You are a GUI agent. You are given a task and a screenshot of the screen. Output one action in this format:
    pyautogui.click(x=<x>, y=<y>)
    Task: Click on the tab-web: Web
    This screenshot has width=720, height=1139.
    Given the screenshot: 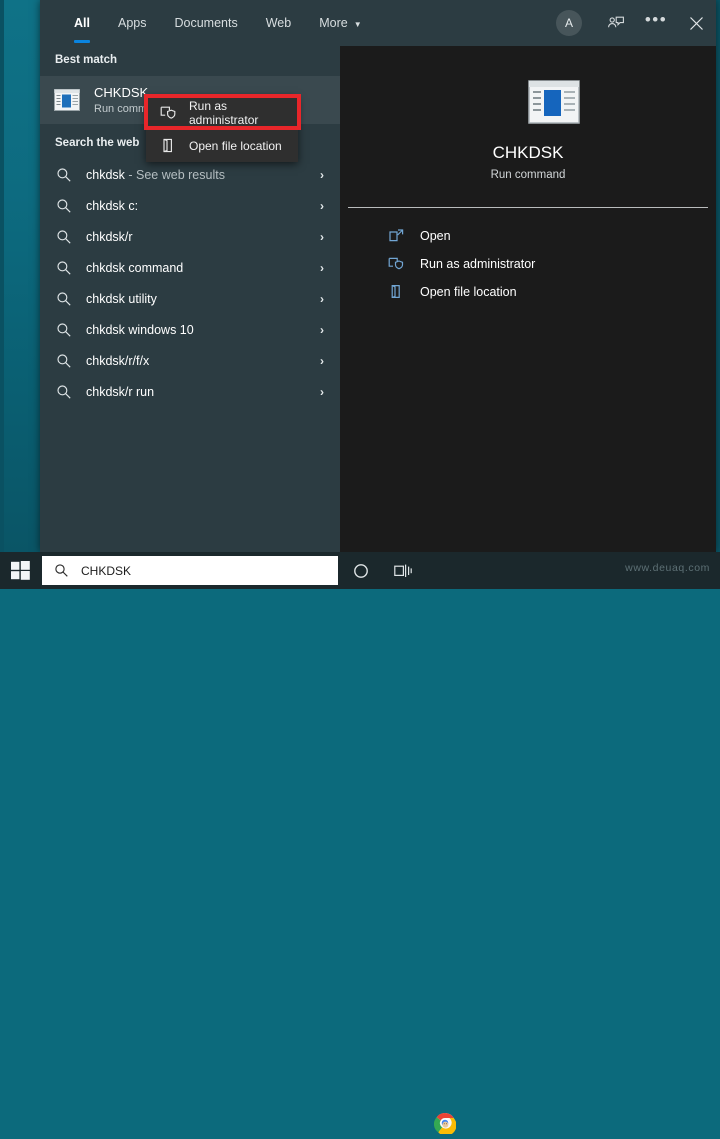 What is the action you would take?
    pyautogui.click(x=278, y=23)
    